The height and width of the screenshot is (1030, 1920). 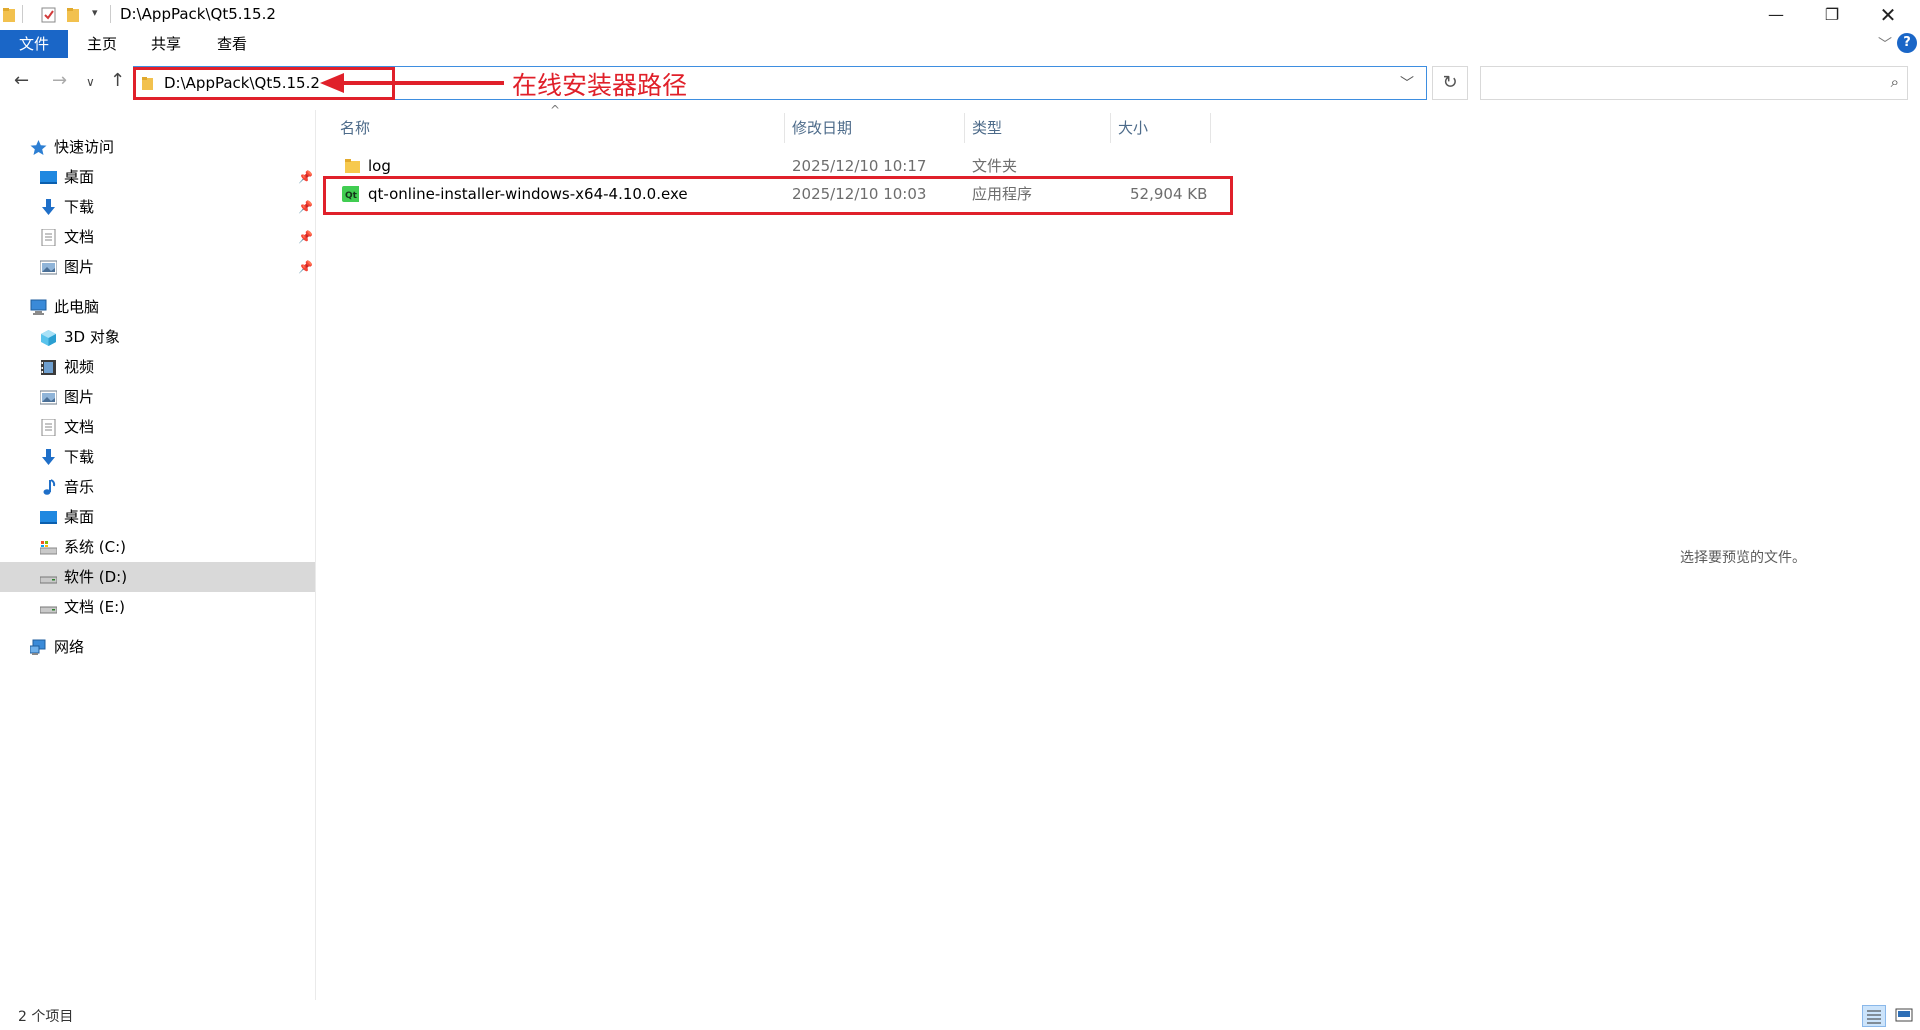 I want to click on sidebar-item-pictures: 图片 📌, so click(x=177, y=267).